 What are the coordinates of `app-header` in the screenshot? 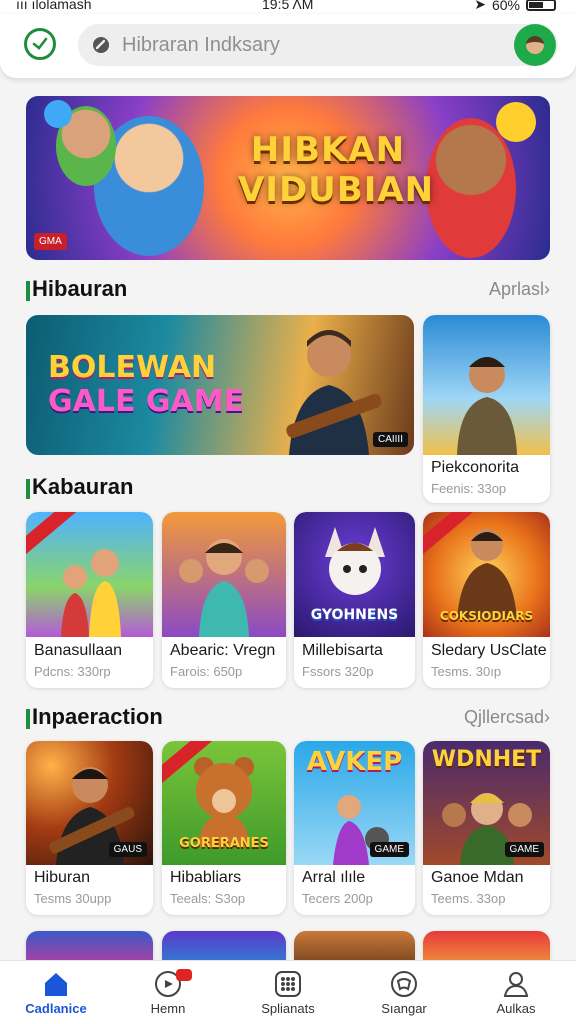 It's located at (288, 46).